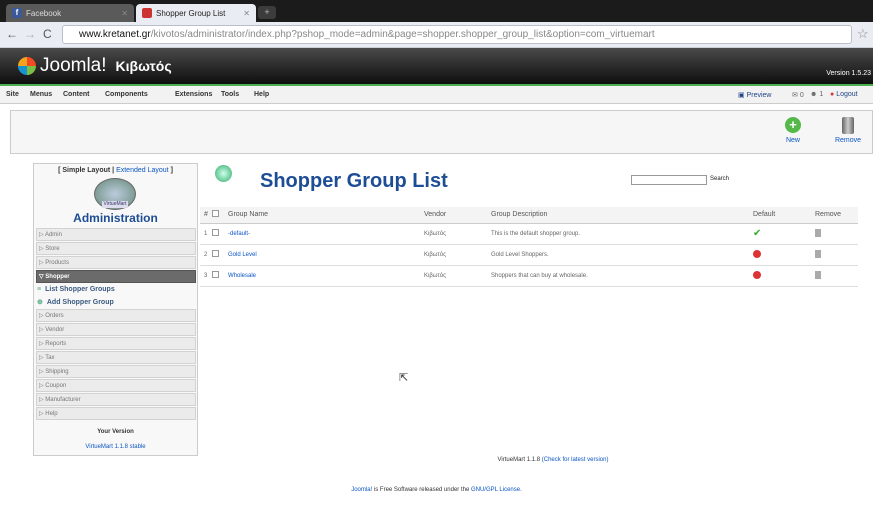 Image resolution: width=873 pixels, height=529 pixels. What do you see at coordinates (40, 302) in the screenshot?
I see `add-icon: ⊕` at bounding box center [40, 302].